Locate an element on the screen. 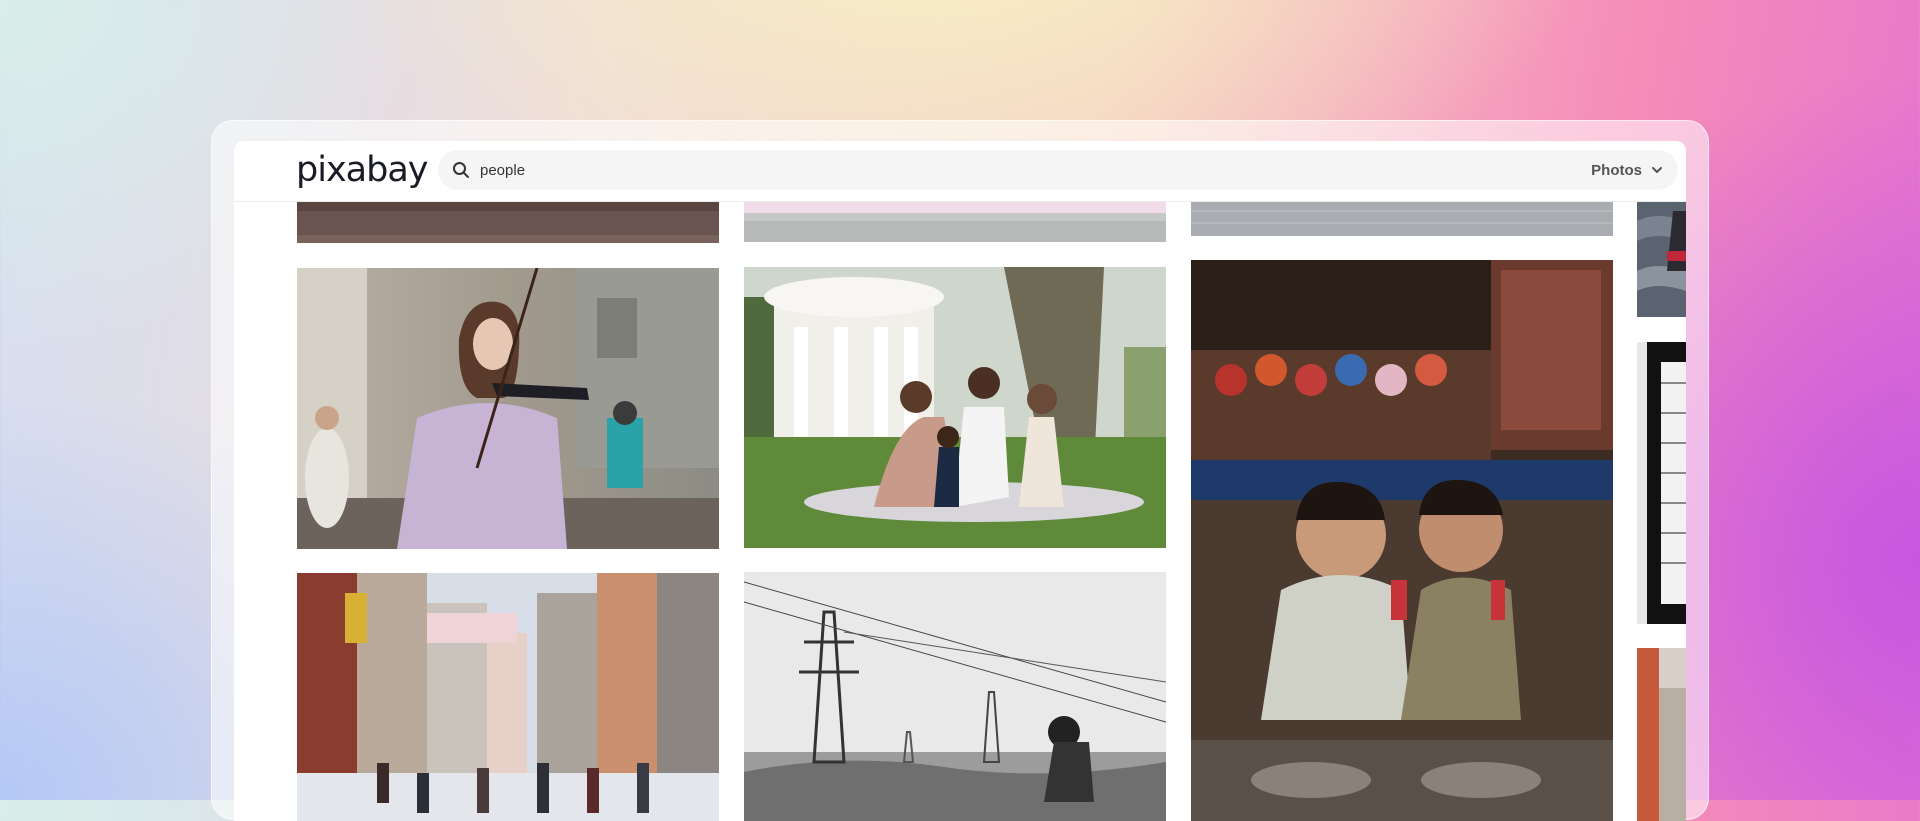  photo-violinist is located at coordinates (508, 408).